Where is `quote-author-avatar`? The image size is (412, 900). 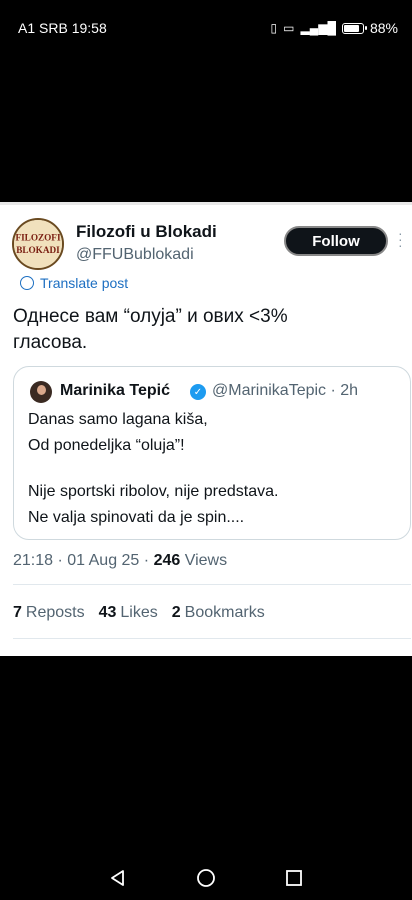
quote-author-avatar is located at coordinates (41, 392).